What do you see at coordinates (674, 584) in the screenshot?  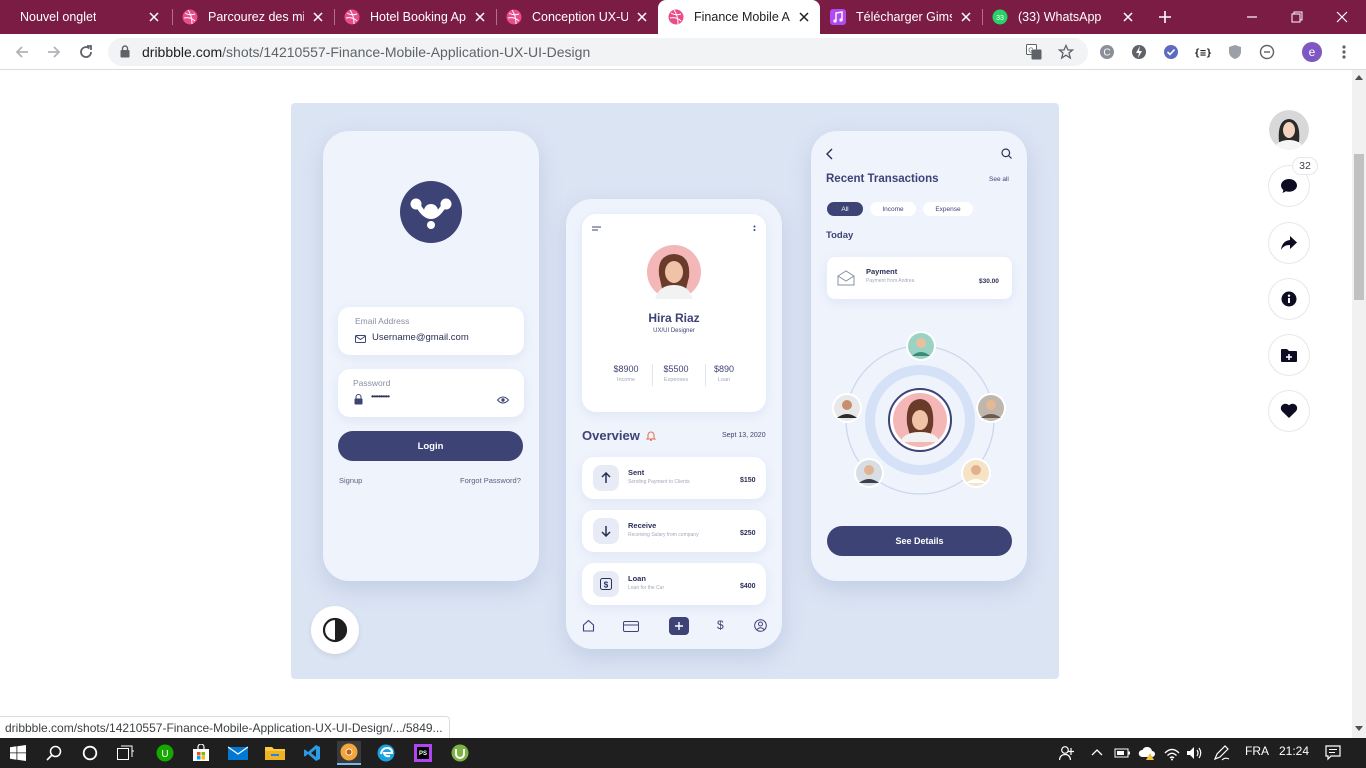 I see `transaction-loan: $ Loan Loan for the Car $400` at bounding box center [674, 584].